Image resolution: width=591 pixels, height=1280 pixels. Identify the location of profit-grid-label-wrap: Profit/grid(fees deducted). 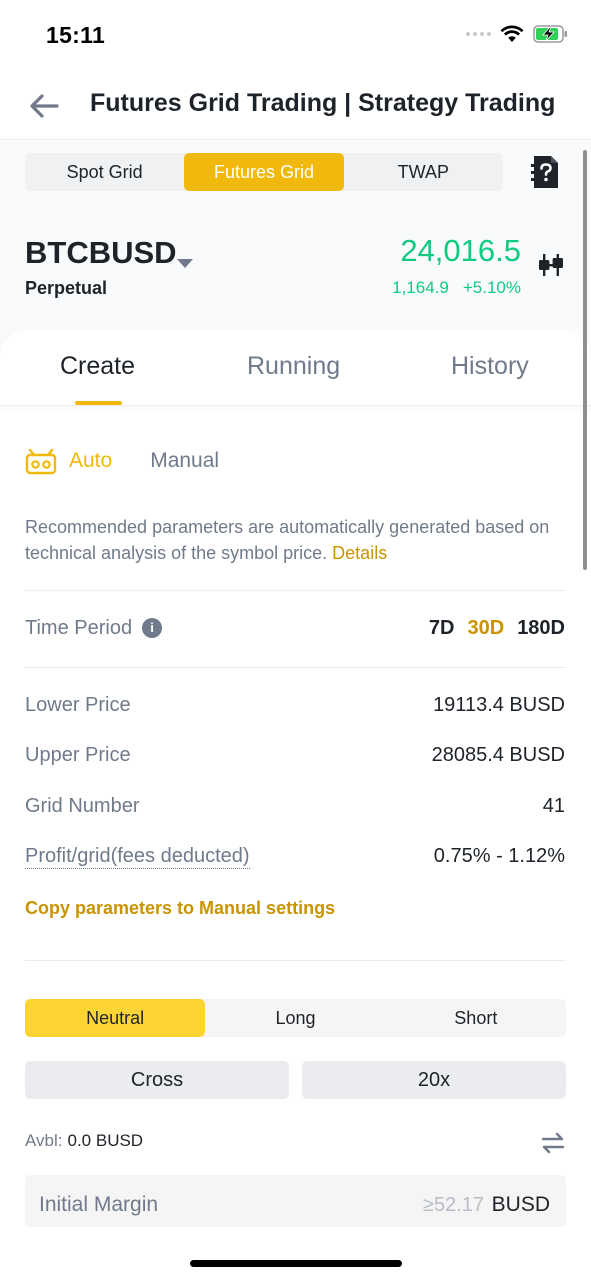
(137, 857).